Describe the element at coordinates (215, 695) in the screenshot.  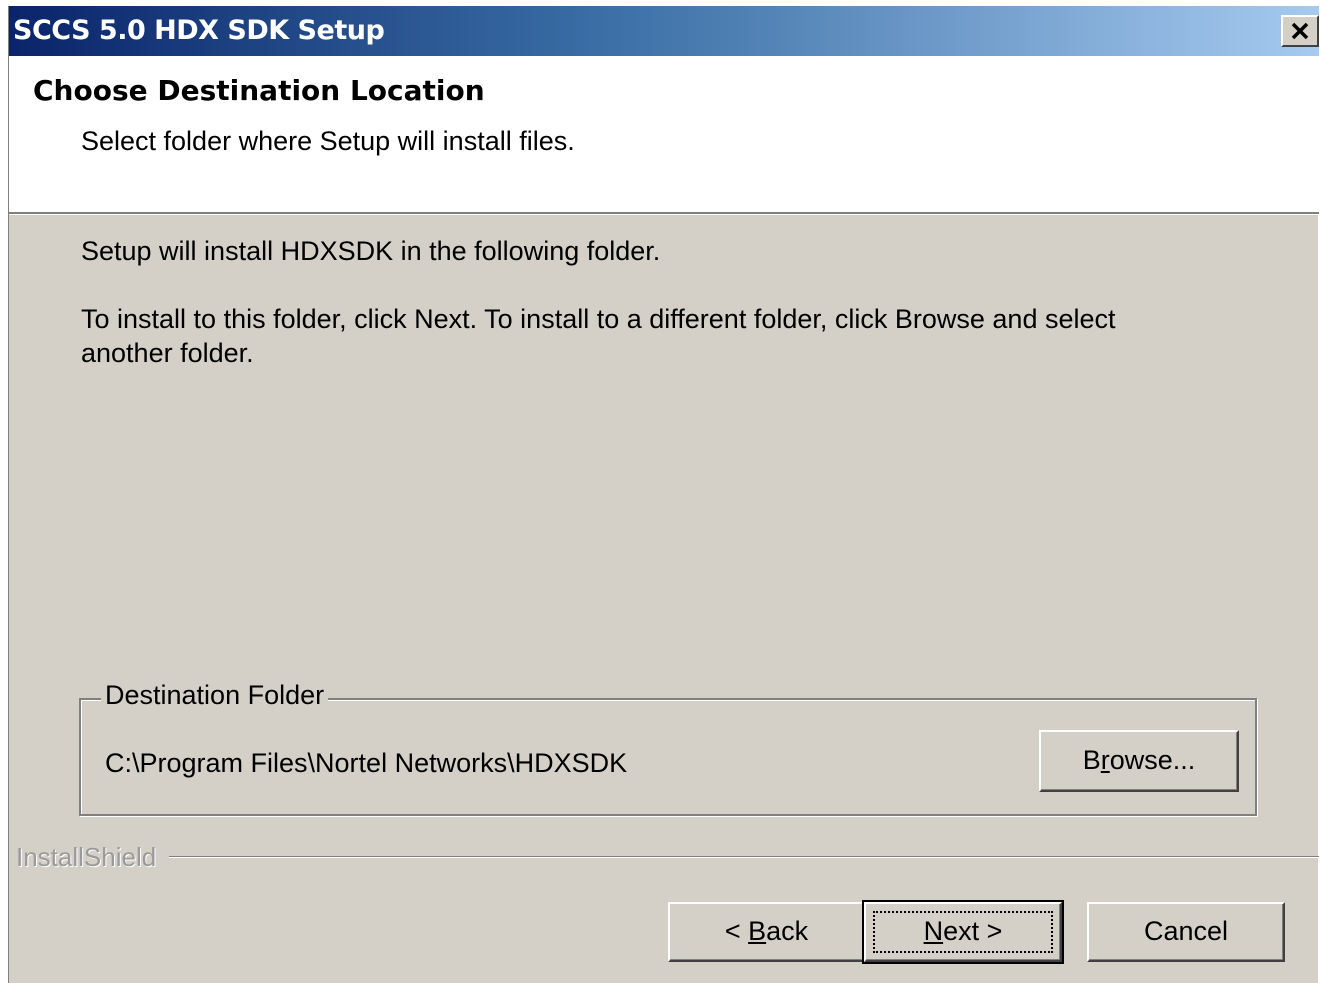
I see `destination-folder-label: Destination Folder` at that location.